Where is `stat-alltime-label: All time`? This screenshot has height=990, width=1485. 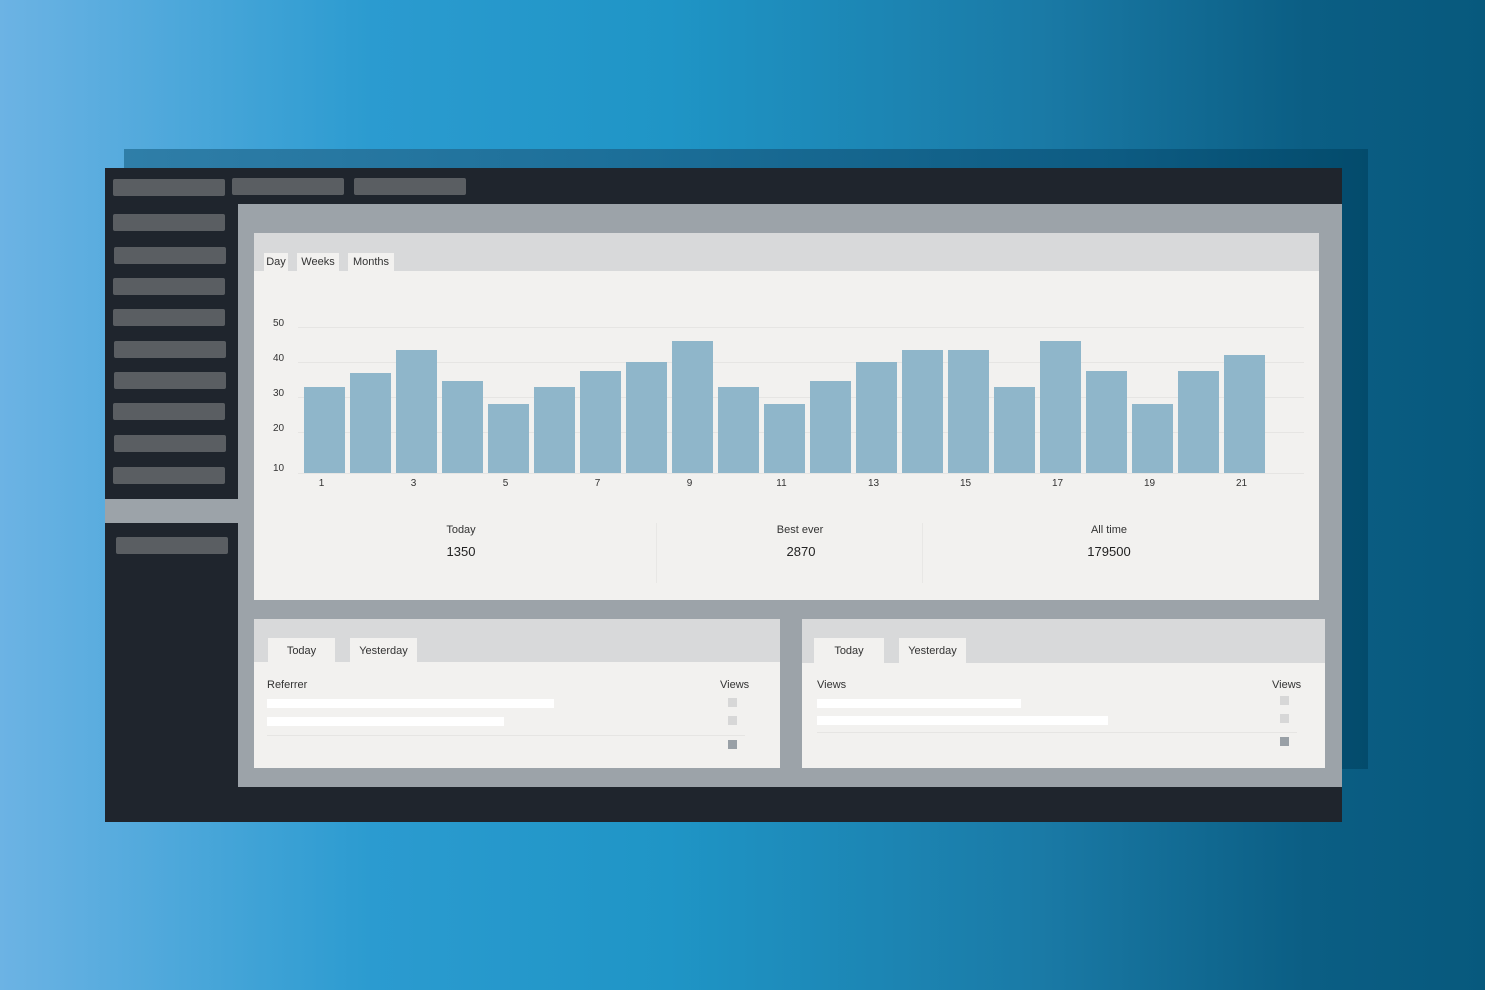 stat-alltime-label: All time is located at coordinates (1109, 530).